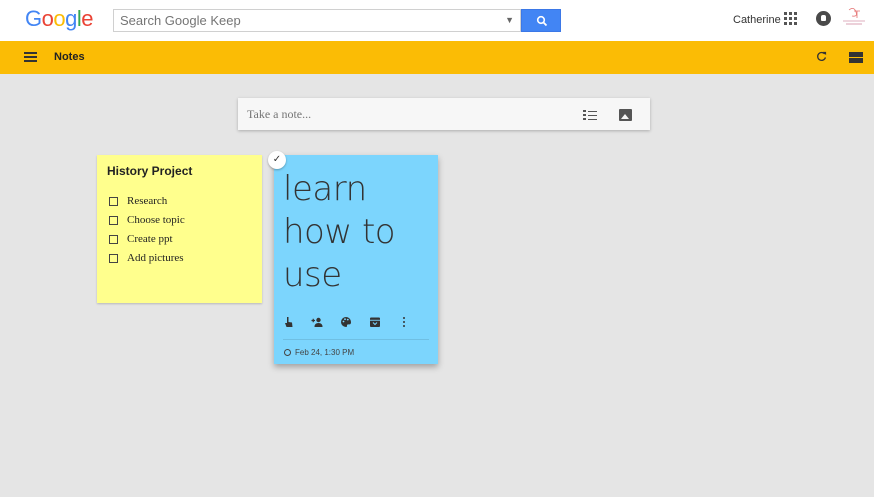 The image size is (874, 497). What do you see at coordinates (856, 57) in the screenshot?
I see `view-toggle-icon` at bounding box center [856, 57].